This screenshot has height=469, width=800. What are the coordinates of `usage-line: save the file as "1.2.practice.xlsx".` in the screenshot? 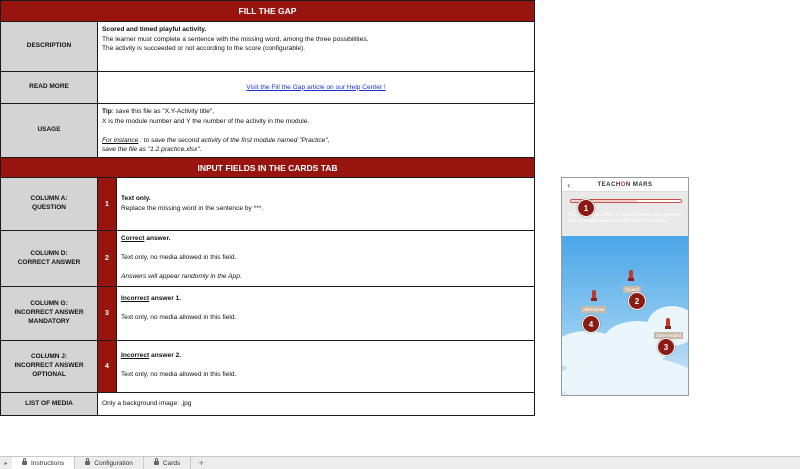 It's located at (152, 150).